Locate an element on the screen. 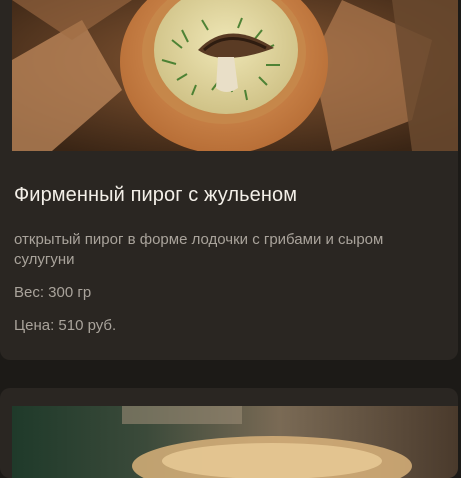  card-title: Фирменный пирог с жульеном is located at coordinates (156, 195).